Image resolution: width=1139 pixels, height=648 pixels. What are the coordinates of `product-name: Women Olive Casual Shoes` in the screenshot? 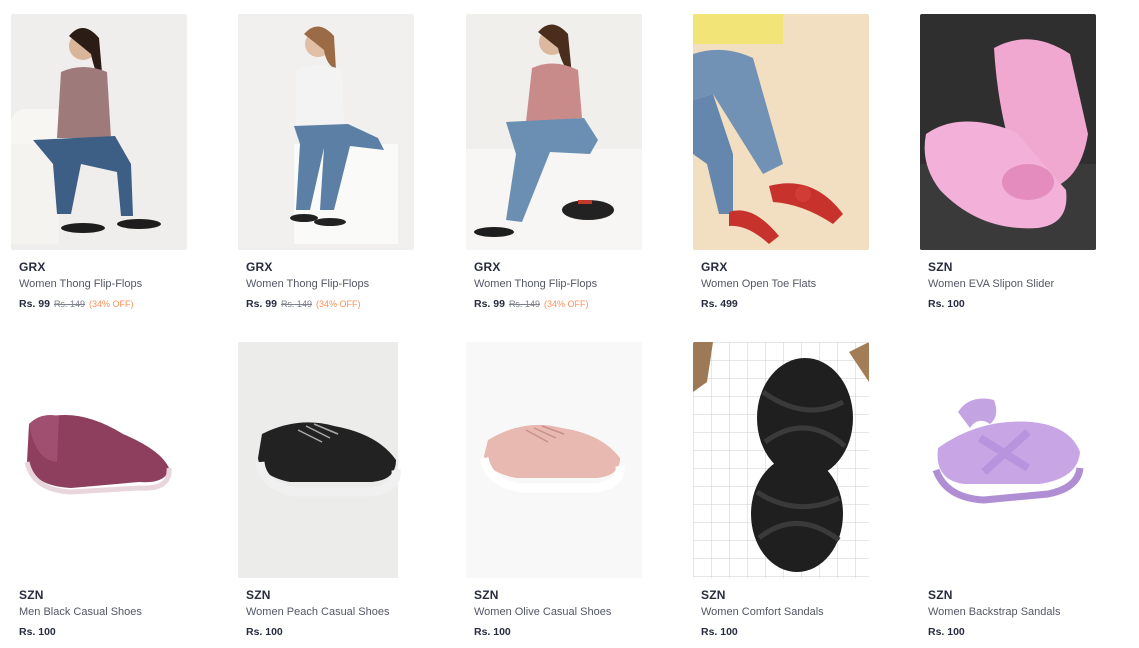 It's located at (543, 612).